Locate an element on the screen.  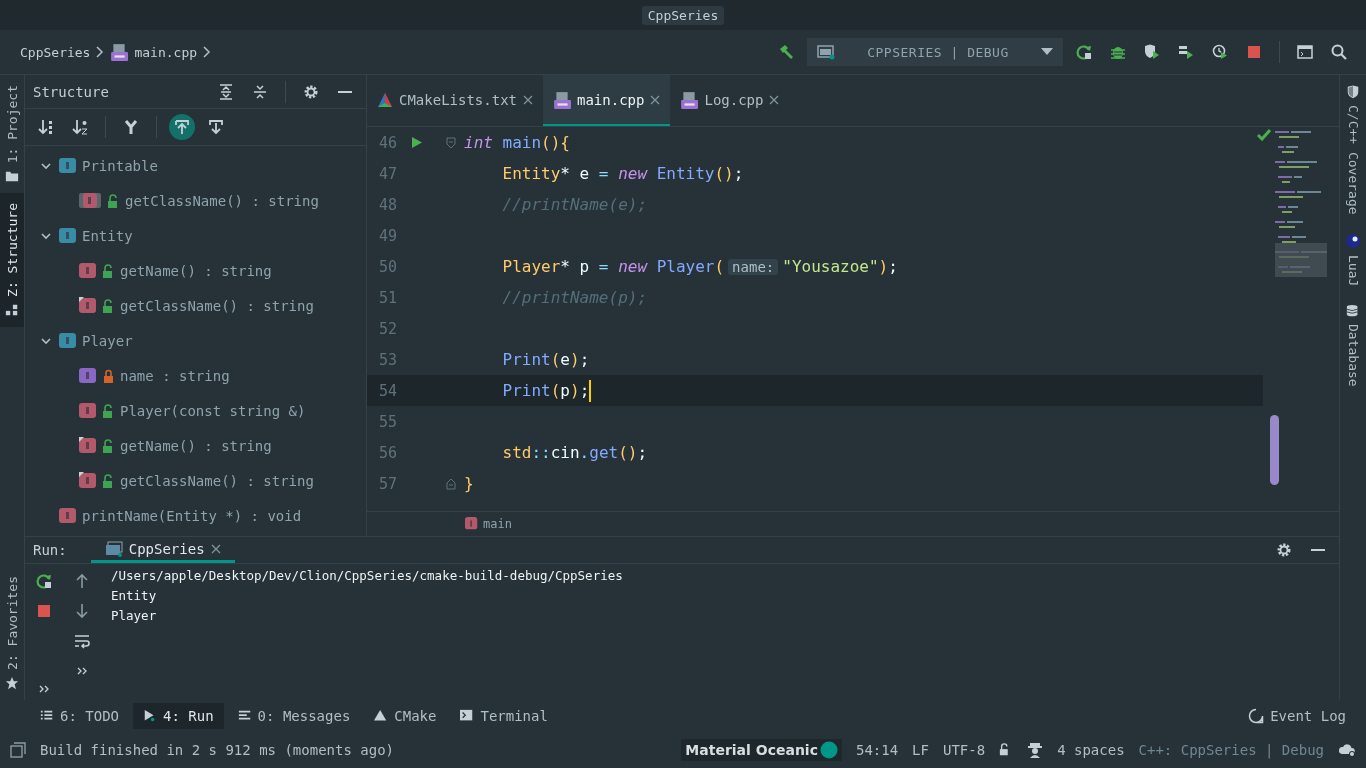
editor-tab: CMakeLists.txt is located at coordinates (455, 100).